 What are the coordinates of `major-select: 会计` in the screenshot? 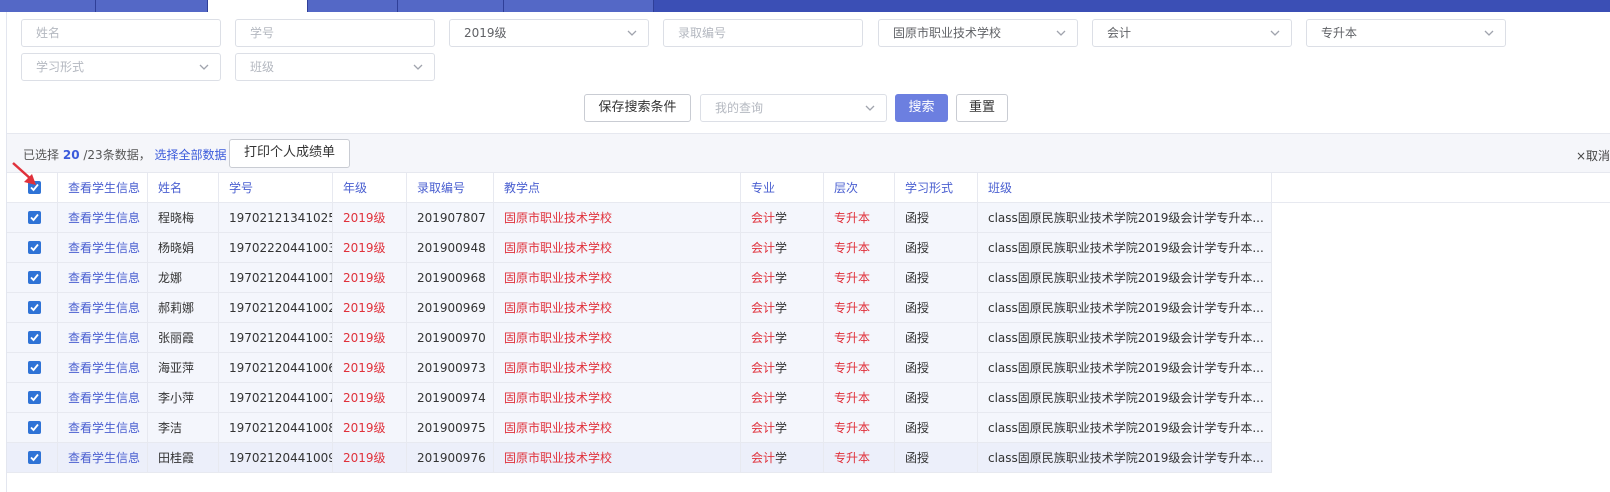 It's located at (1192, 33).